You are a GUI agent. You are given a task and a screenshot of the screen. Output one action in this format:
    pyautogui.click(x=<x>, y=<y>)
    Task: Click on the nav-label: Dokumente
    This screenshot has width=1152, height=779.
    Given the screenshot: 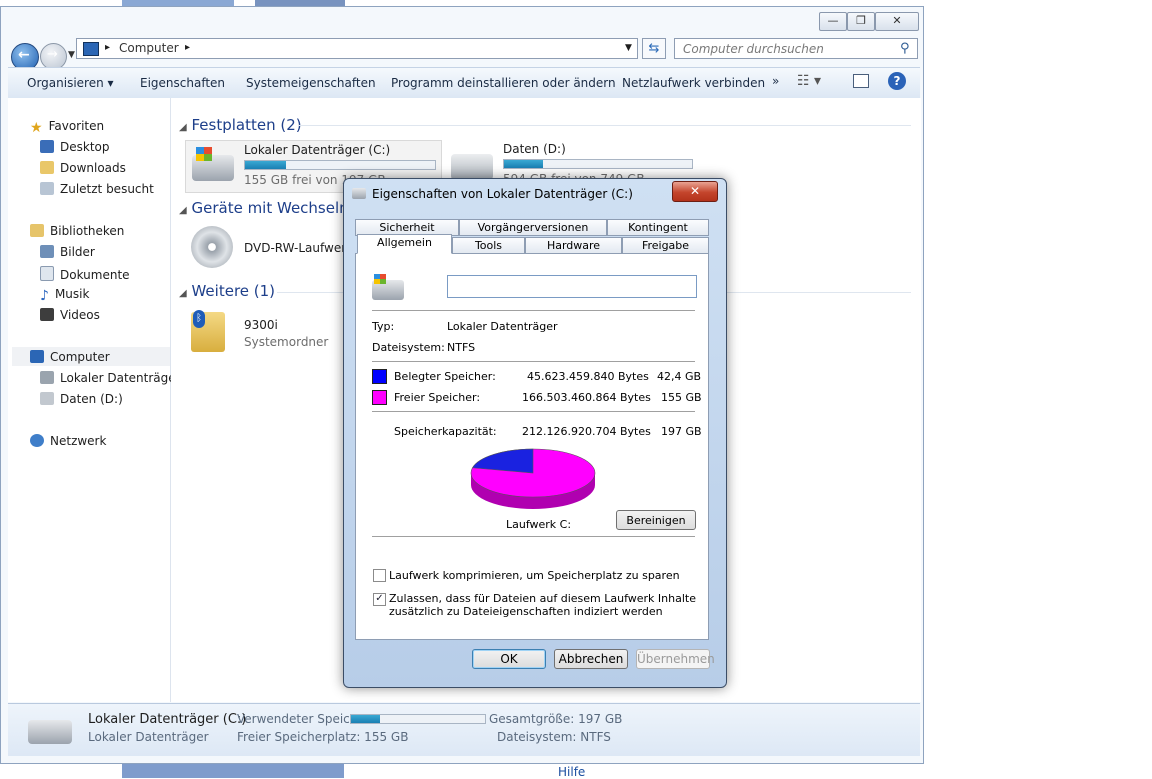 What is the action you would take?
    pyautogui.click(x=95, y=275)
    